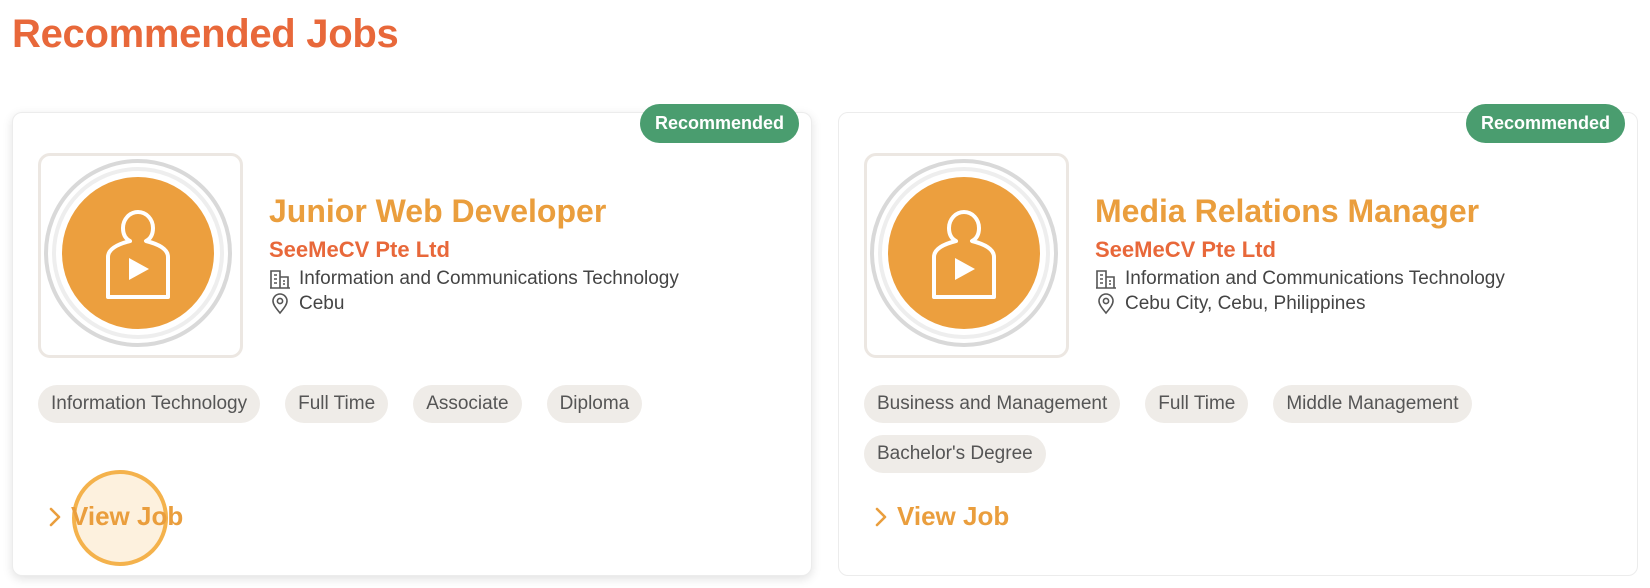 The height and width of the screenshot is (588, 1650). Describe the element at coordinates (467, 404) in the screenshot. I see `tag-chip: Associate` at that location.